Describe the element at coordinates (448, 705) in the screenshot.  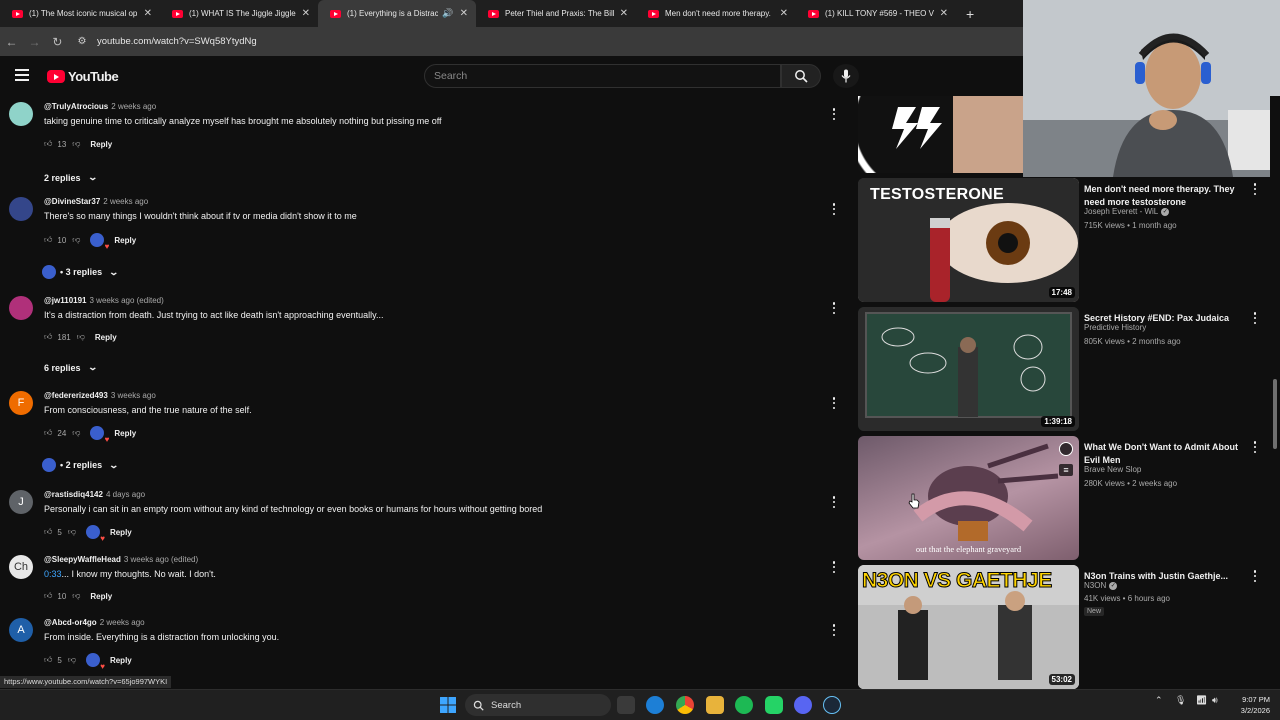
I see `windows-start-icon` at that location.